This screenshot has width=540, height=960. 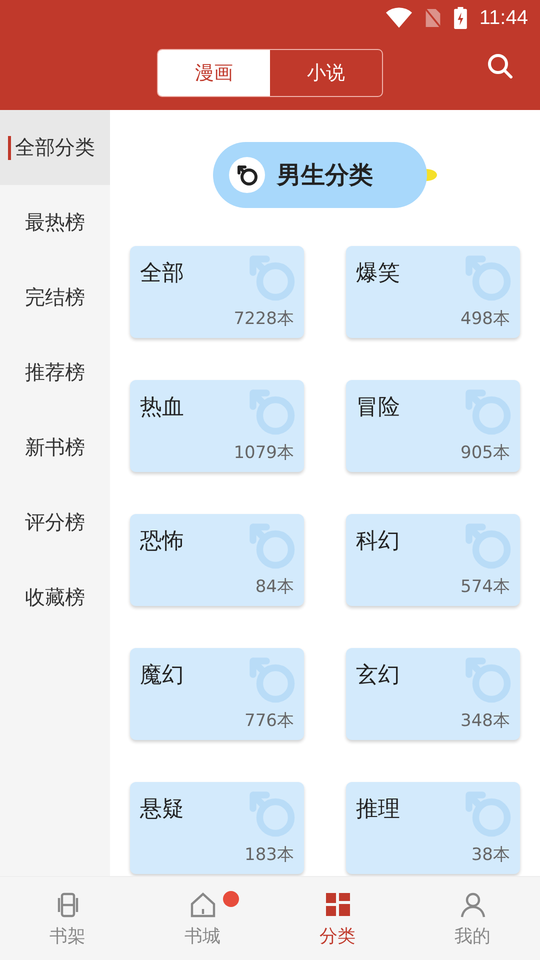 What do you see at coordinates (485, 453) in the screenshot?
I see `book-count: 905本` at bounding box center [485, 453].